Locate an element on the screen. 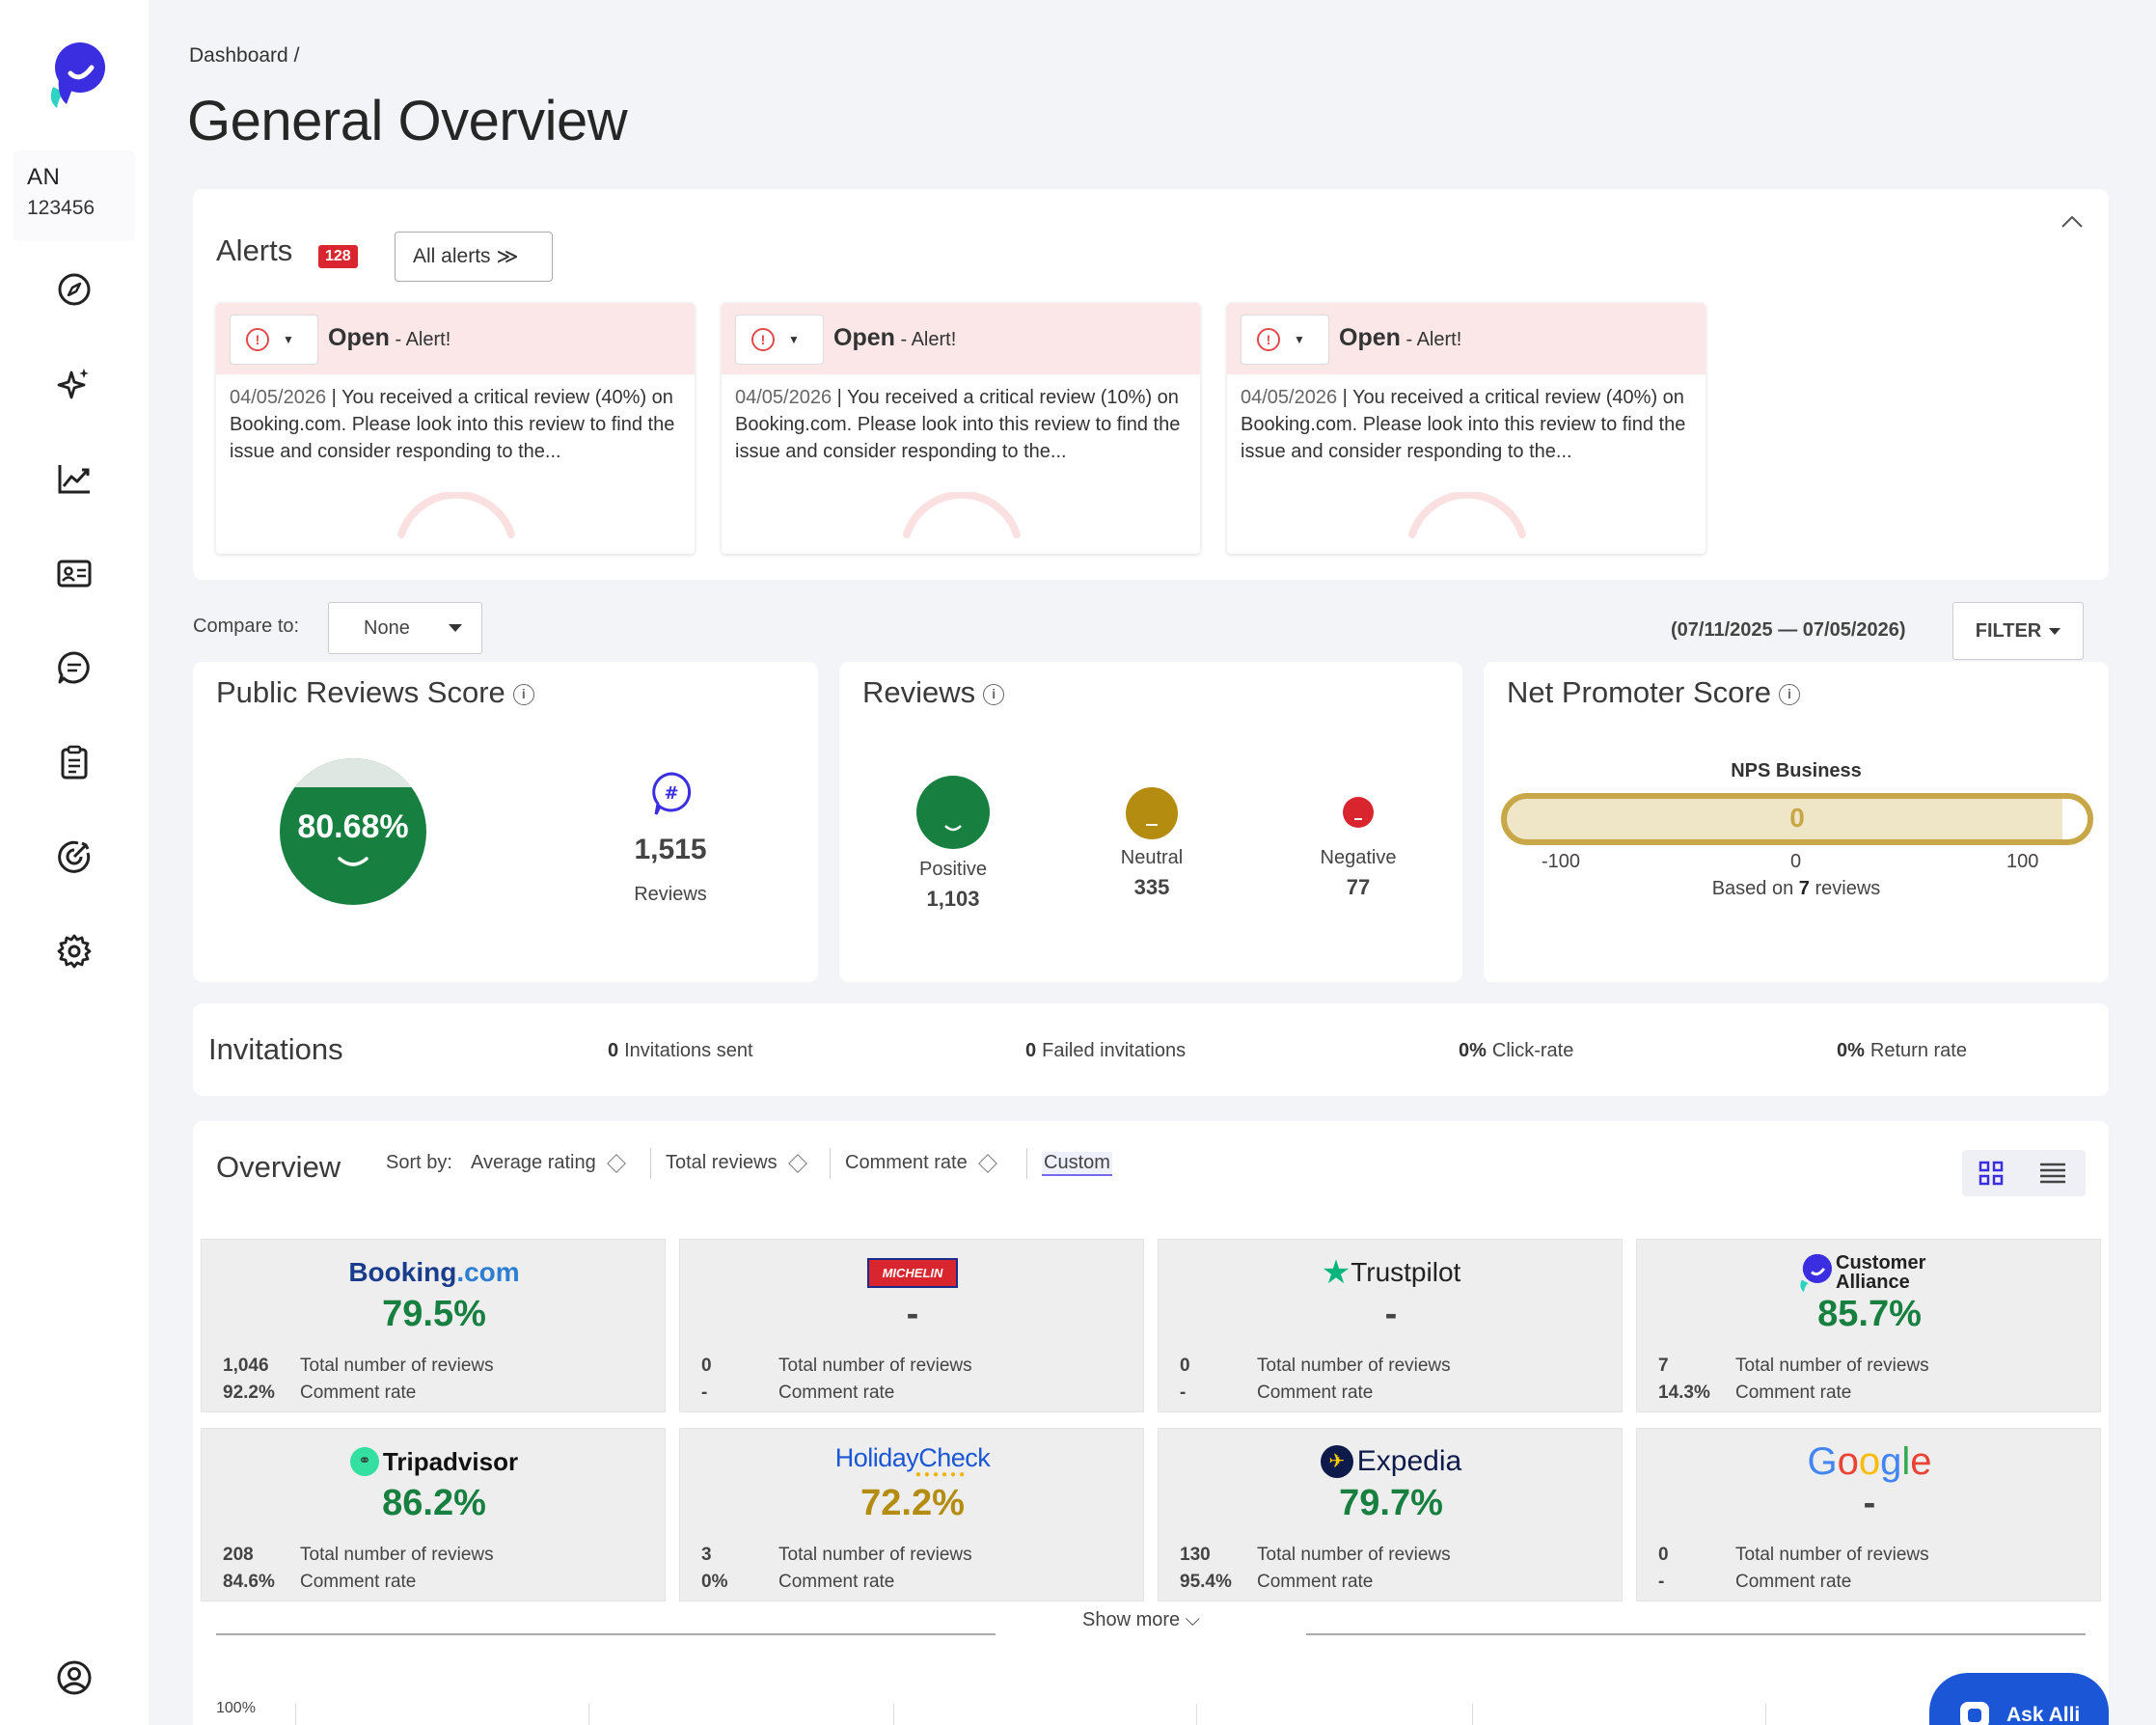  sort-custom: Custom is located at coordinates (1077, 1164).